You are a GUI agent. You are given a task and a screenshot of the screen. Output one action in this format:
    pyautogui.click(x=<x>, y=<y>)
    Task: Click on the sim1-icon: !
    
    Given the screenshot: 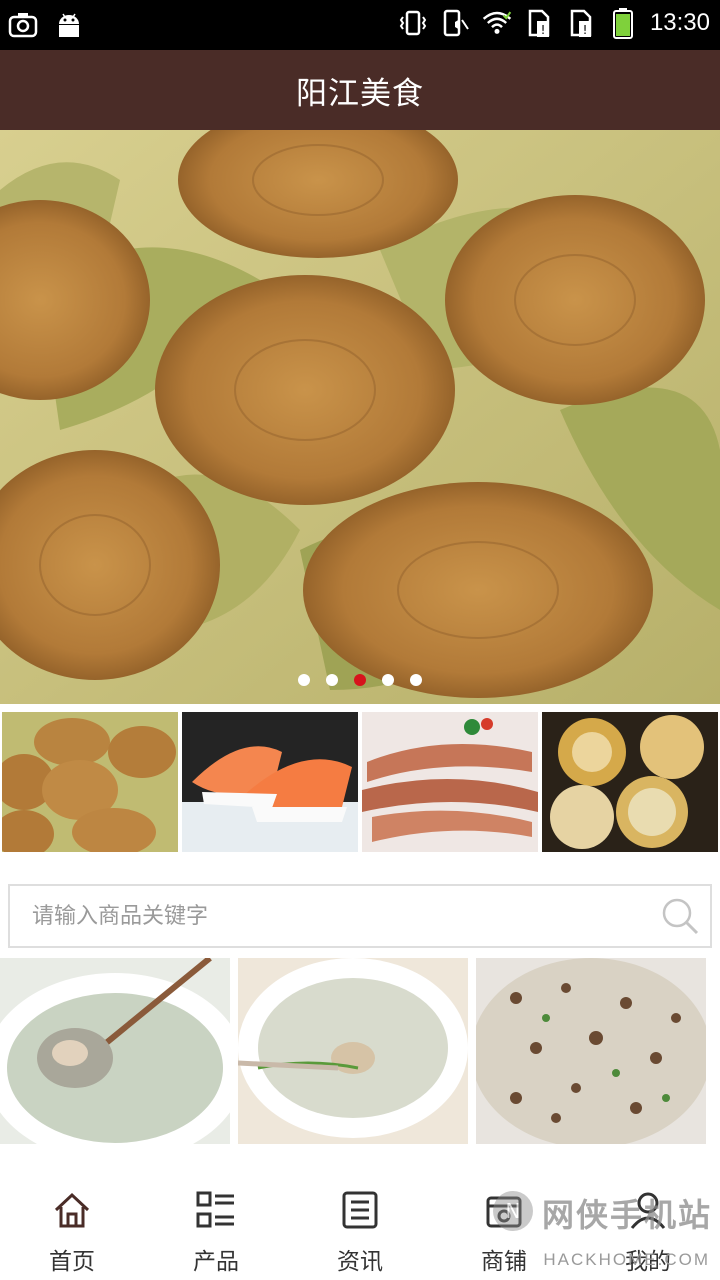 What is the action you would take?
    pyautogui.click(x=539, y=23)
    